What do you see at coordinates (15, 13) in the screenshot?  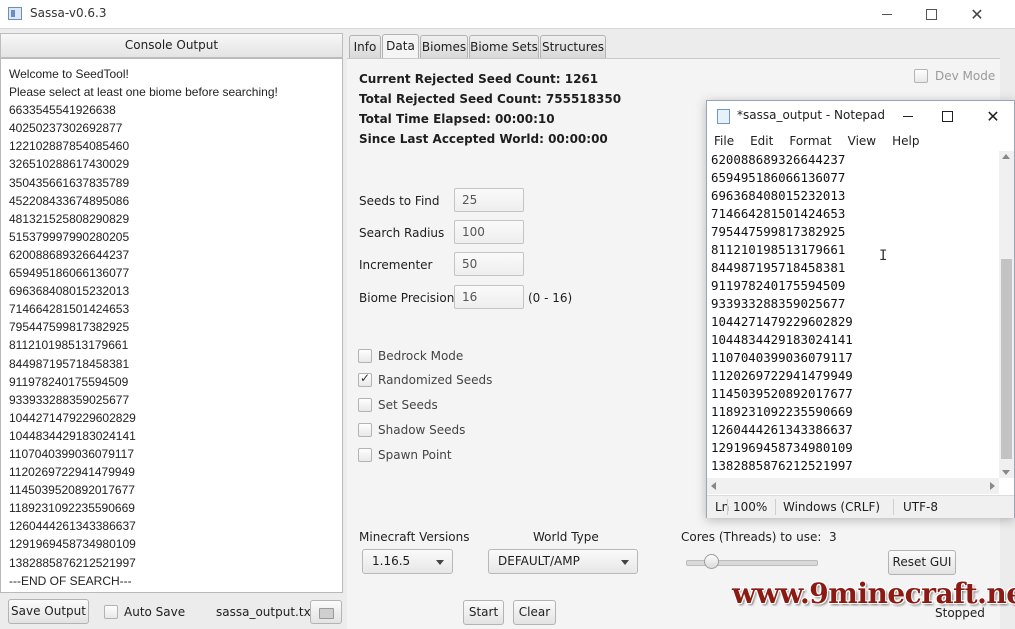 I see `app-icon` at bounding box center [15, 13].